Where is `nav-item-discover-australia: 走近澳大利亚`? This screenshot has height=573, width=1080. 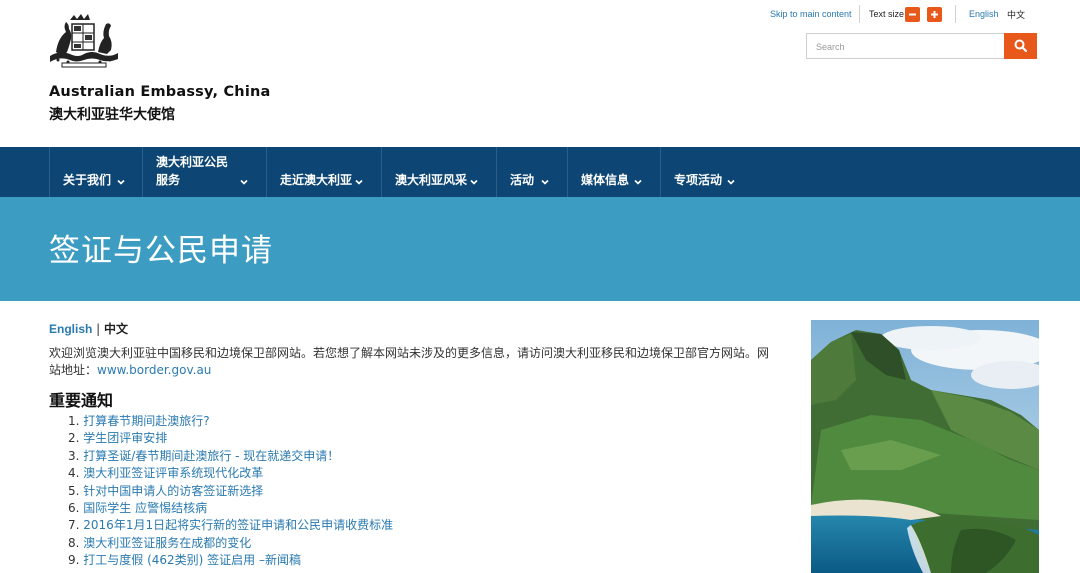
nav-item-discover-australia: 走近澳大利亚 is located at coordinates (323, 172).